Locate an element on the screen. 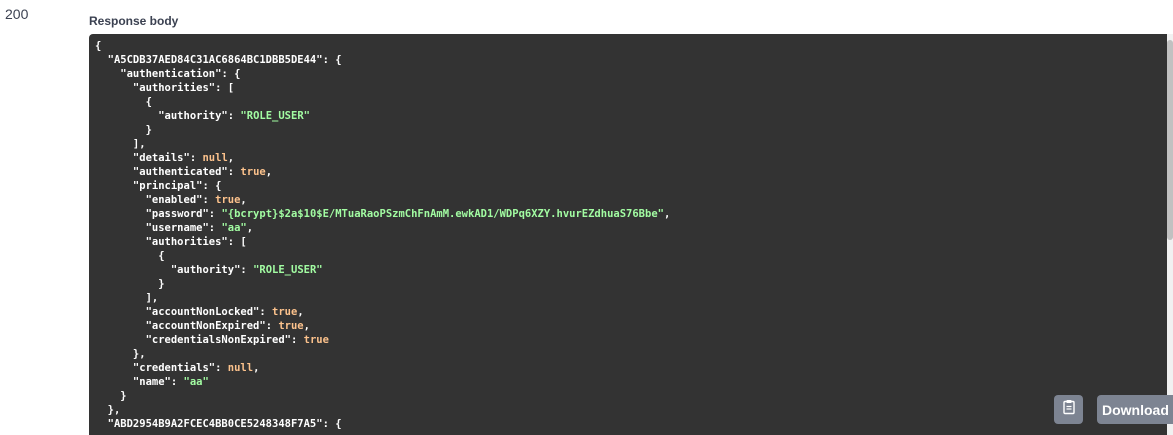 The image size is (1173, 435). code-token-key: "username" is located at coordinates (152, 228).